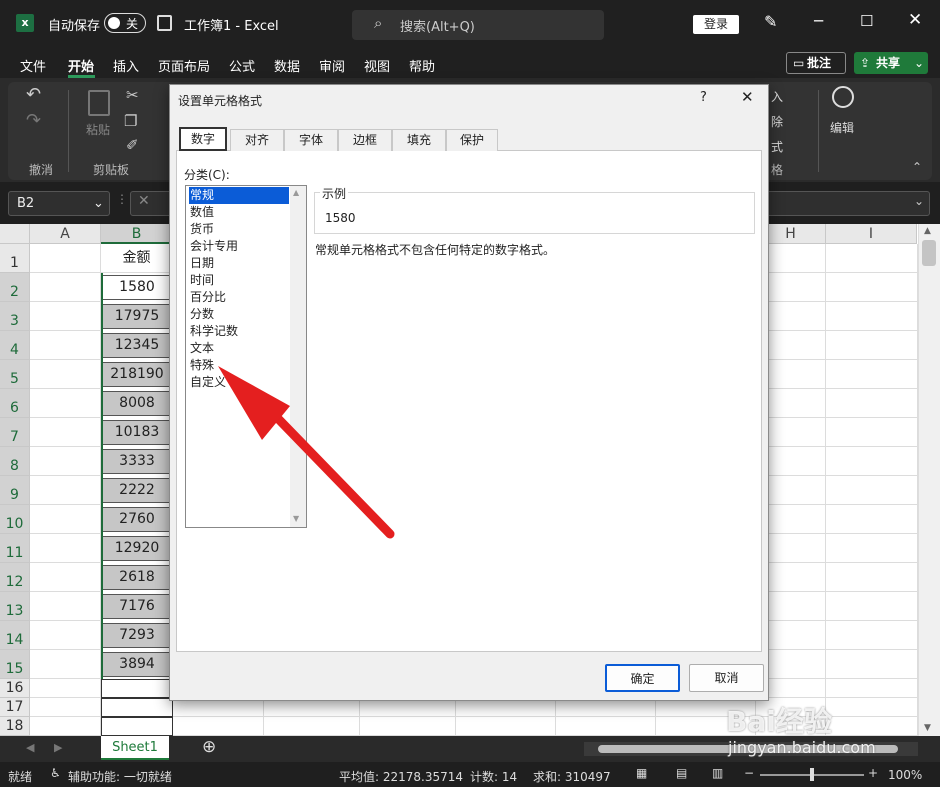 The image size is (940, 787). I want to click on maximize-icon: ☐, so click(866, 21).